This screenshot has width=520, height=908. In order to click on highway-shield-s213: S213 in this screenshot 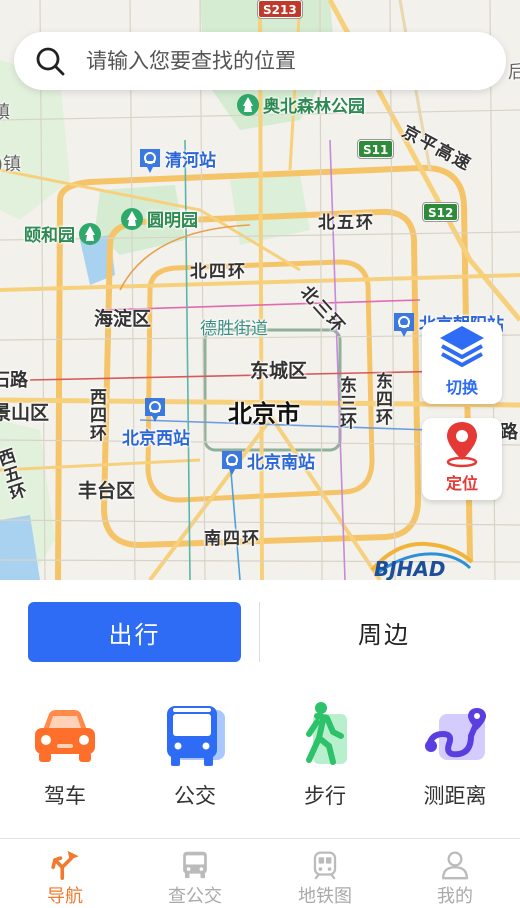, I will do `click(280, 9)`.